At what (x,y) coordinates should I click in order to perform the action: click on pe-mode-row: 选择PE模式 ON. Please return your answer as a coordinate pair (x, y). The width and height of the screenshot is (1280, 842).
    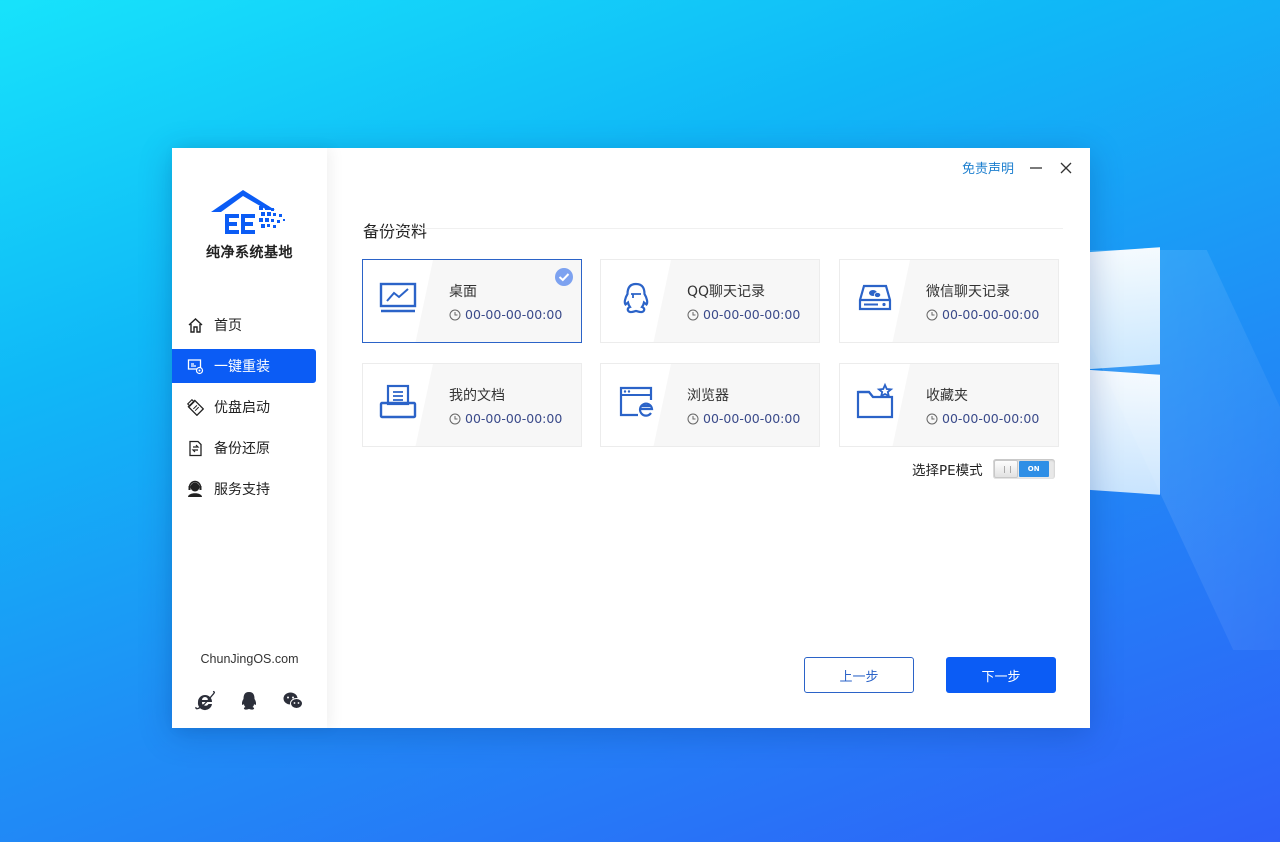
    Looking at the image, I should click on (983, 469).